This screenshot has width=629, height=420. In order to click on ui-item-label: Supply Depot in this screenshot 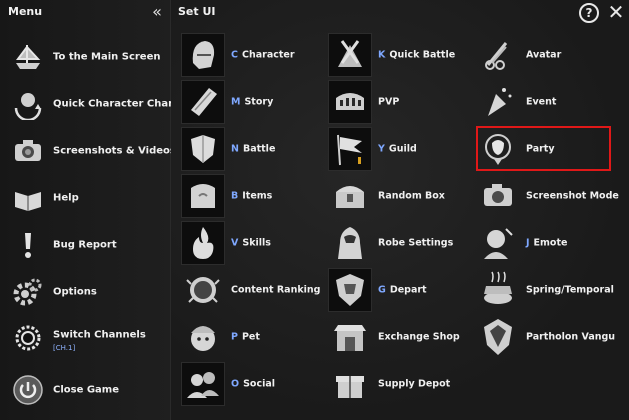, I will do `click(414, 384)`.